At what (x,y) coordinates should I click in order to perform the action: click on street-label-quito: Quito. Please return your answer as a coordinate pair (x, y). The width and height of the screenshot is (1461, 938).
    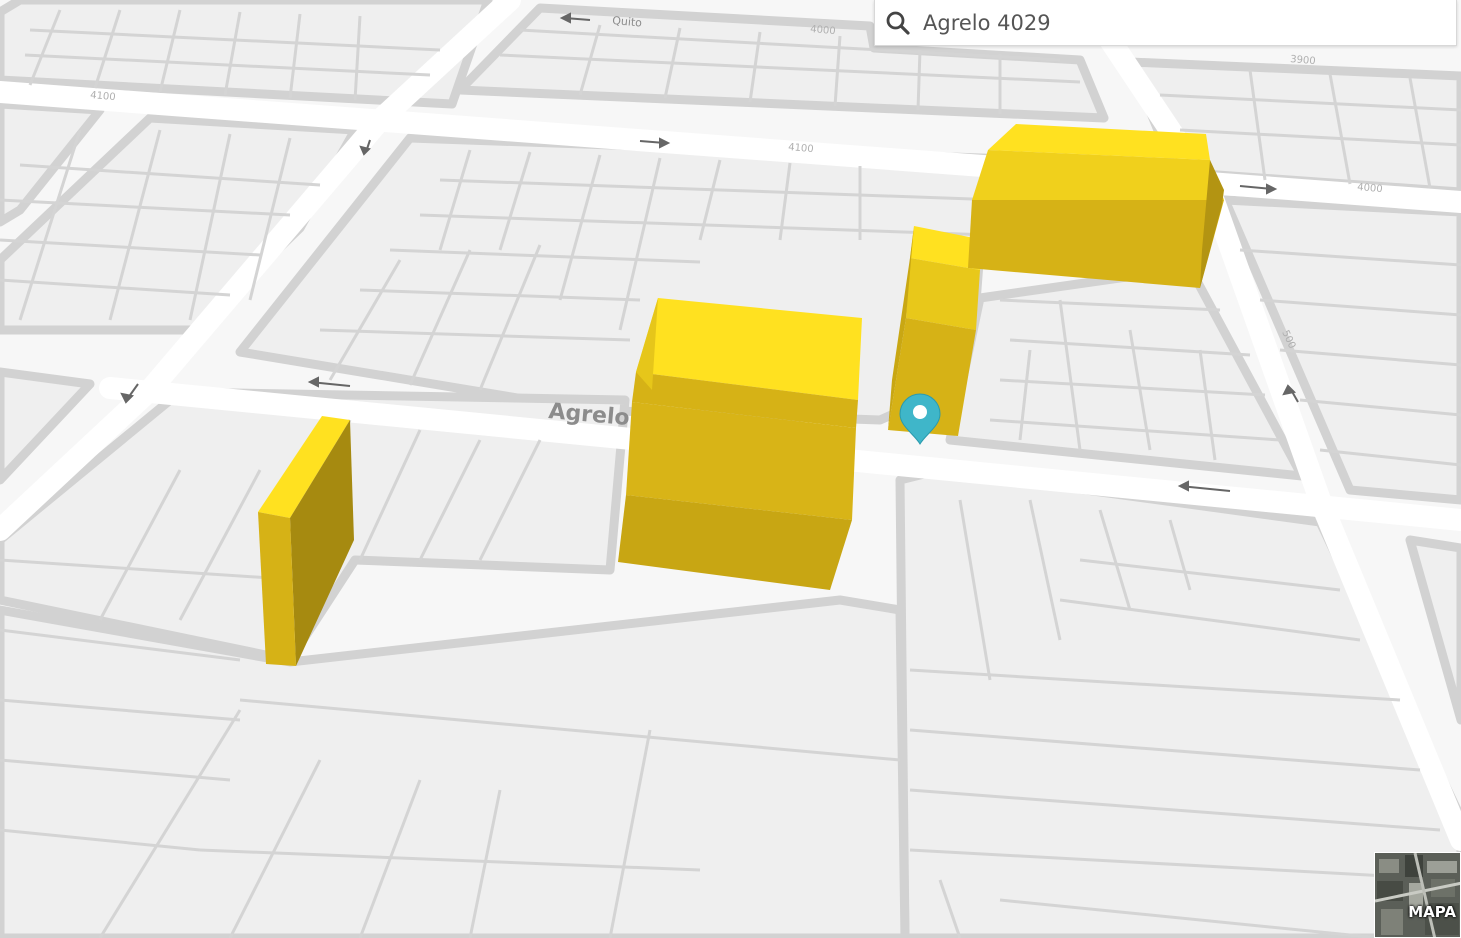
    Looking at the image, I should click on (627, 22).